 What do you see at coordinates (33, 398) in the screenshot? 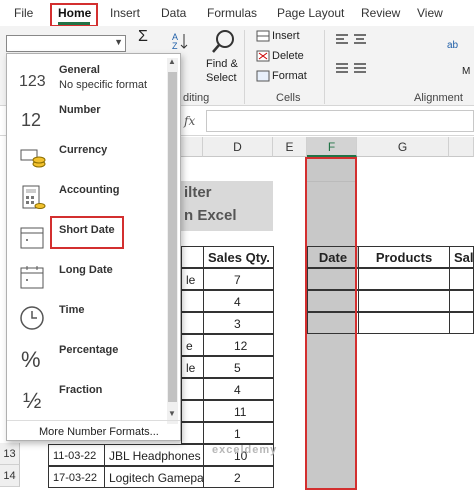
I see `fraction-icon: ½` at bounding box center [33, 398].